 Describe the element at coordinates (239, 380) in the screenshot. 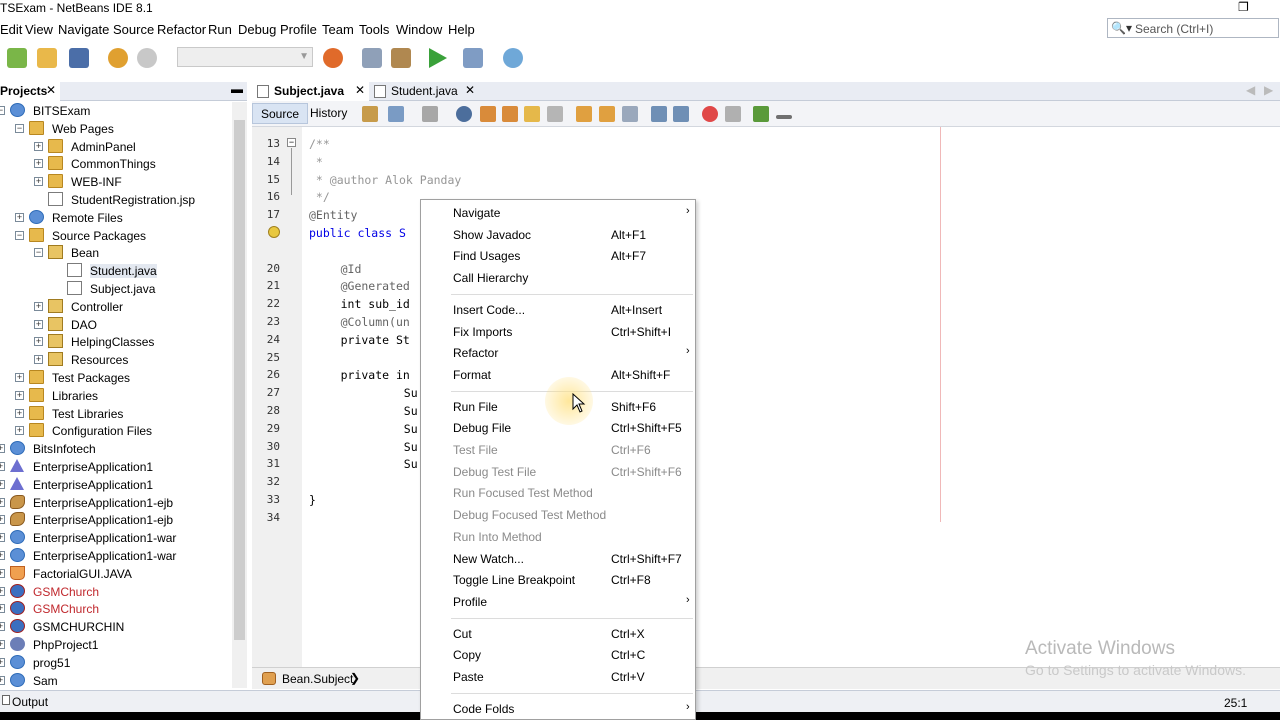

I see `scrollbar-thumb` at that location.